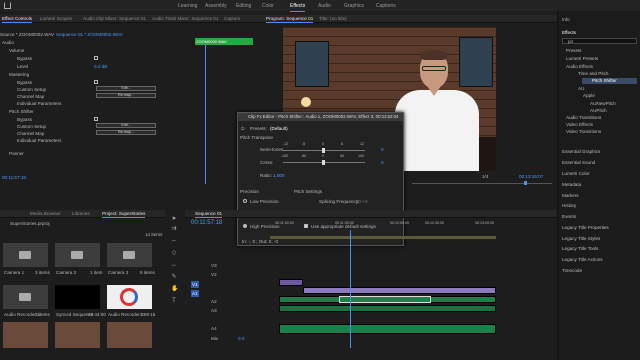 The height and width of the screenshot is (360, 640). Describe the element at coordinates (279, 175) in the screenshot. I see `ratio-value: 1.000` at that location.